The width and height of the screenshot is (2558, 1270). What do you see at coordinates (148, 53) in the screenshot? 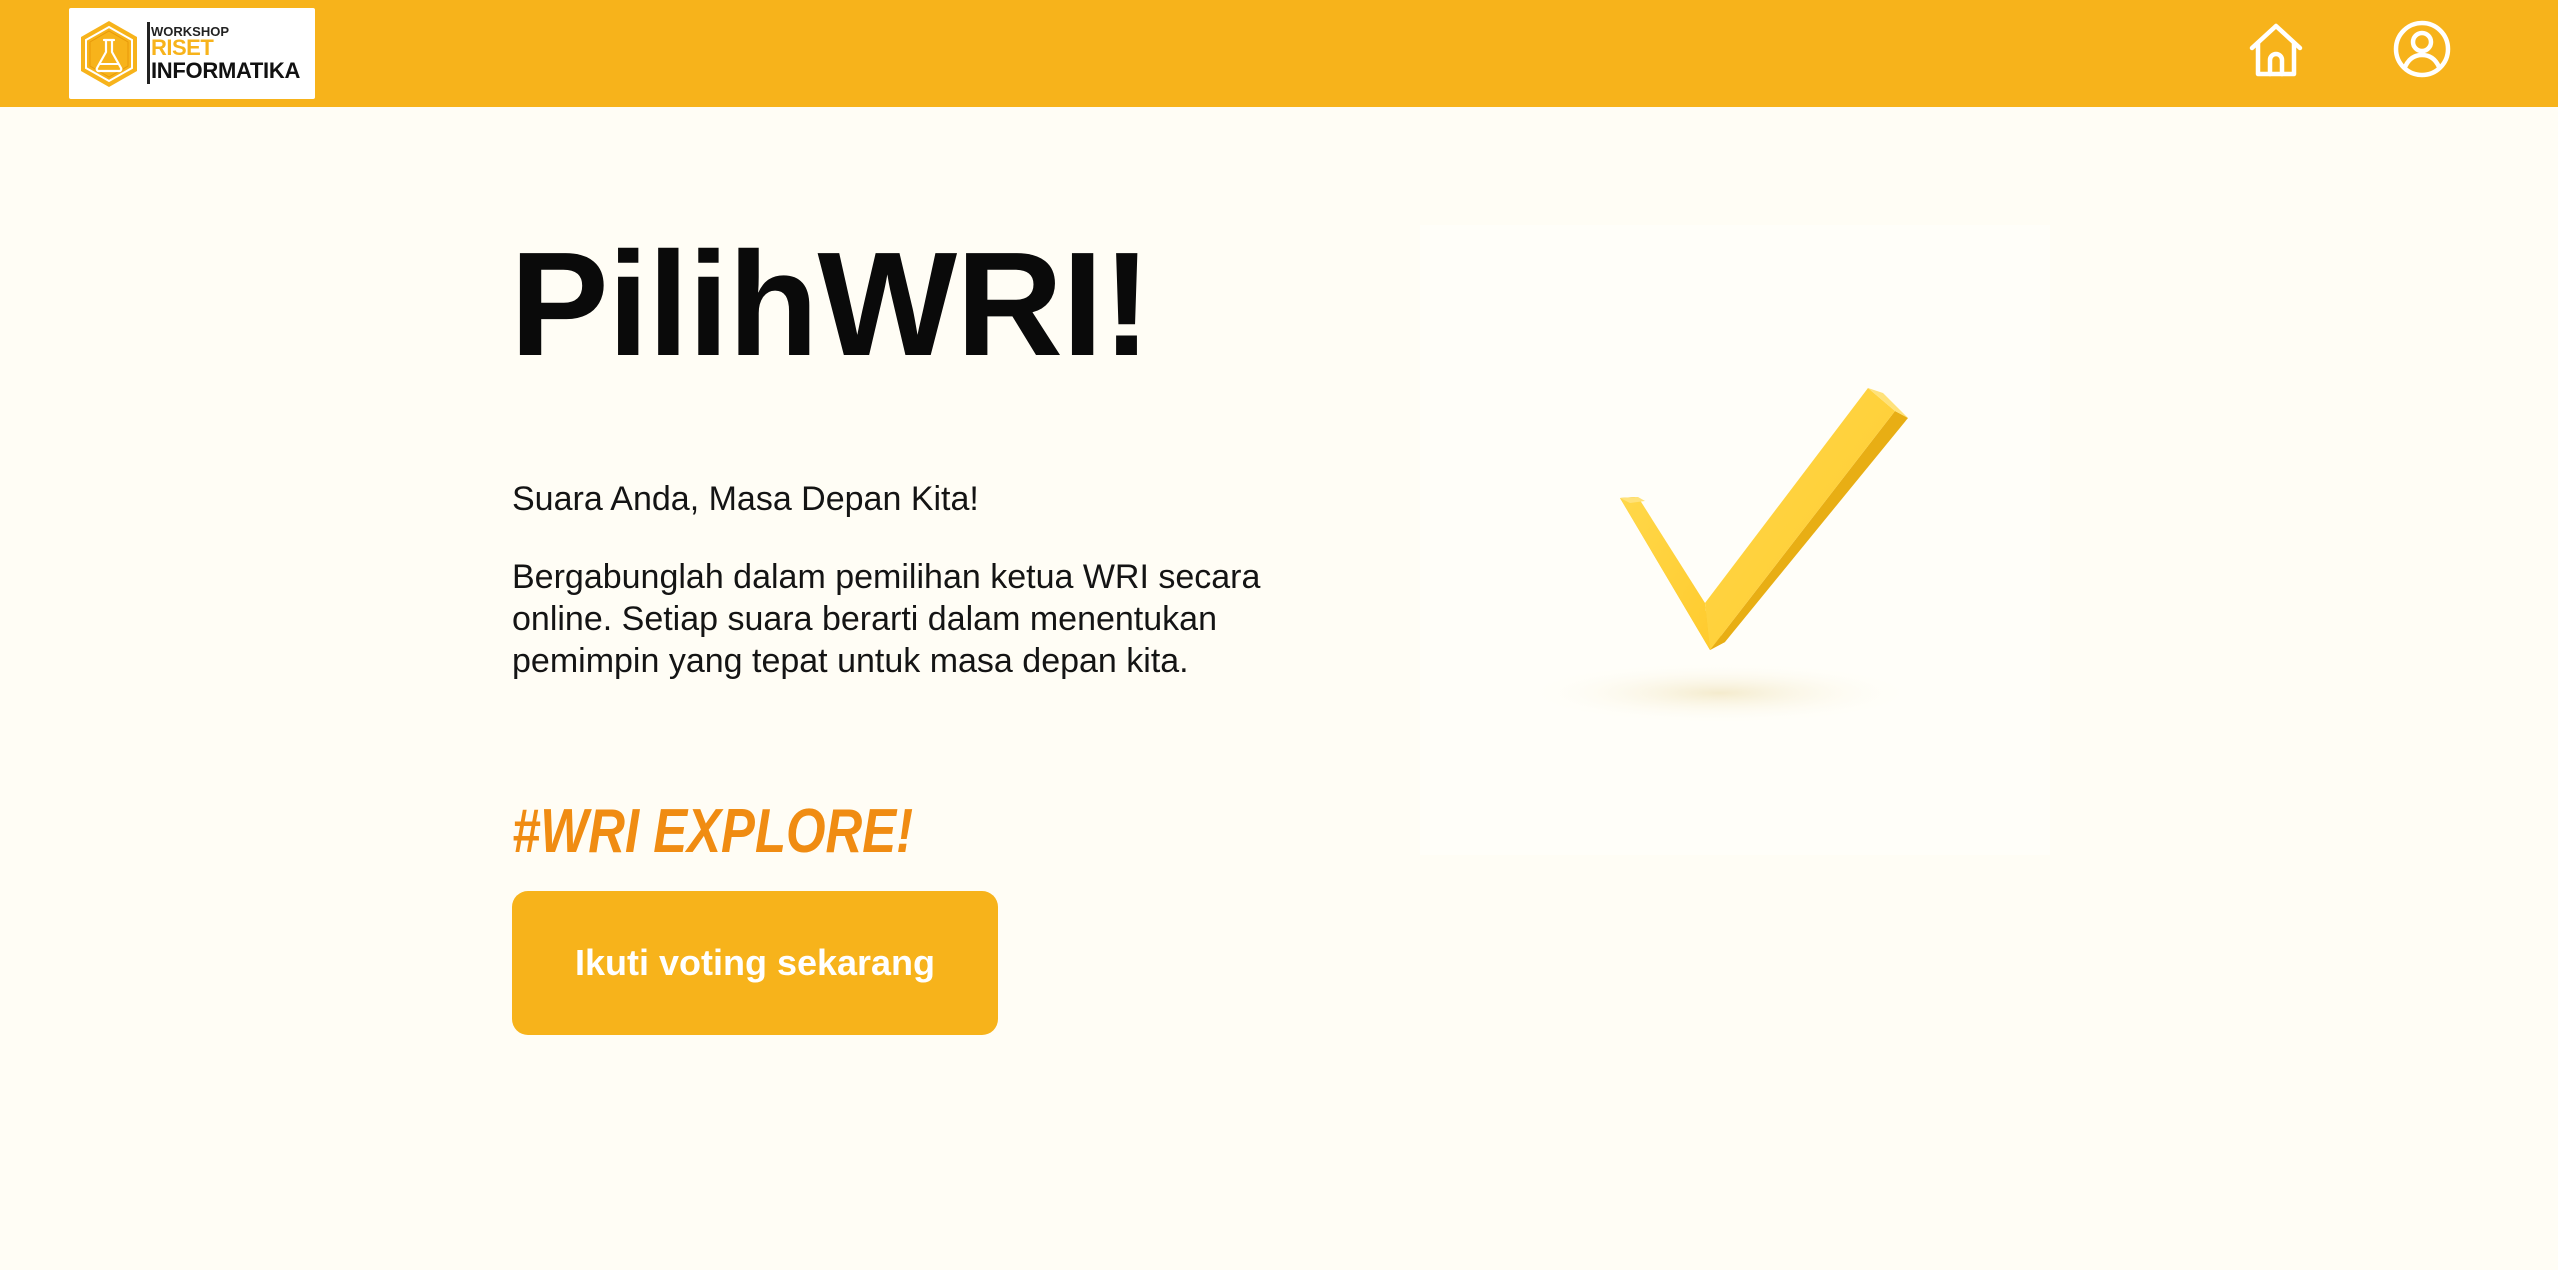
I see `logo-divider` at bounding box center [148, 53].